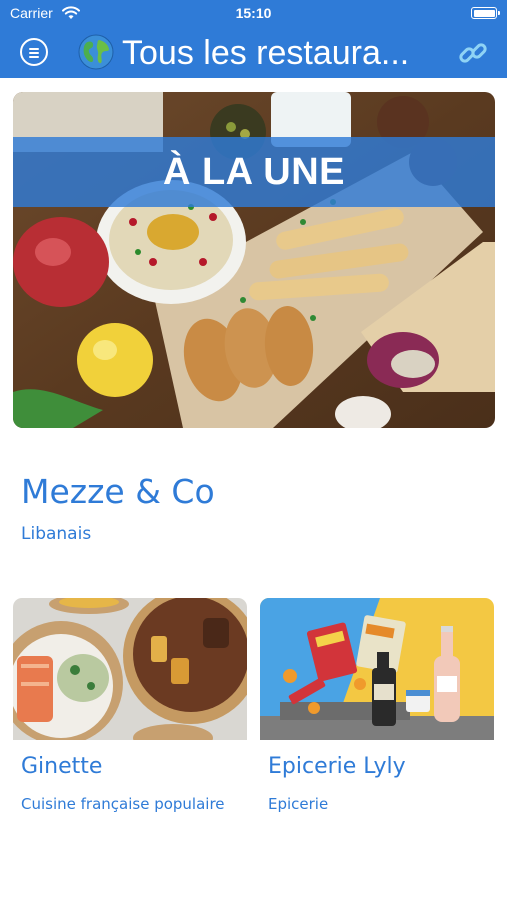 Image resolution: width=507 pixels, height=900 pixels. Describe the element at coordinates (61, 766) in the screenshot. I see `restaurant-name: Ginette` at that location.